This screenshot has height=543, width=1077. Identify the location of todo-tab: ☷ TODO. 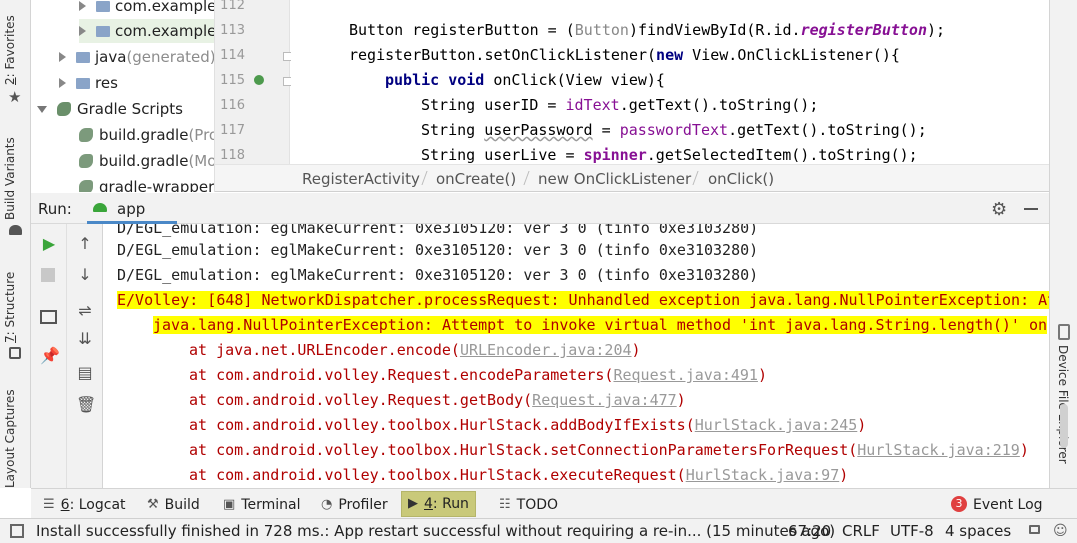
(528, 505).